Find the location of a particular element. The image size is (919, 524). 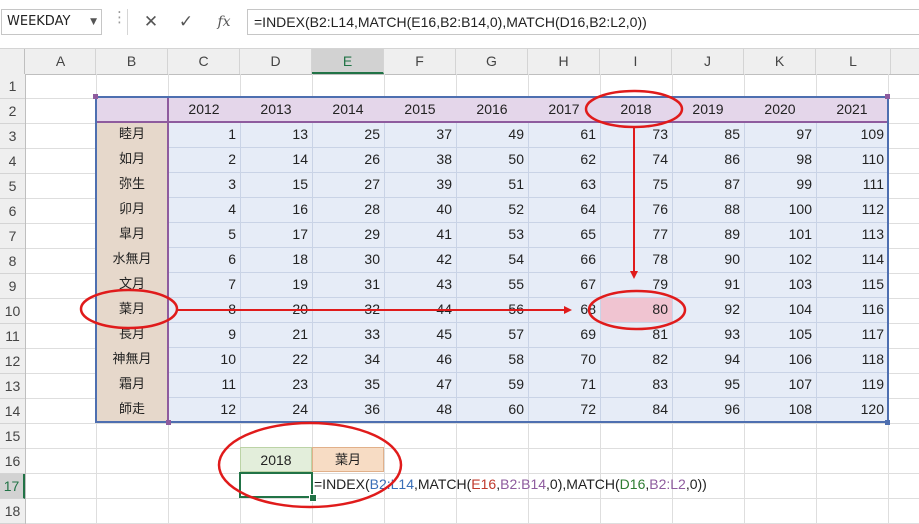

lookup-year-value: 2018 is located at coordinates (276, 460).